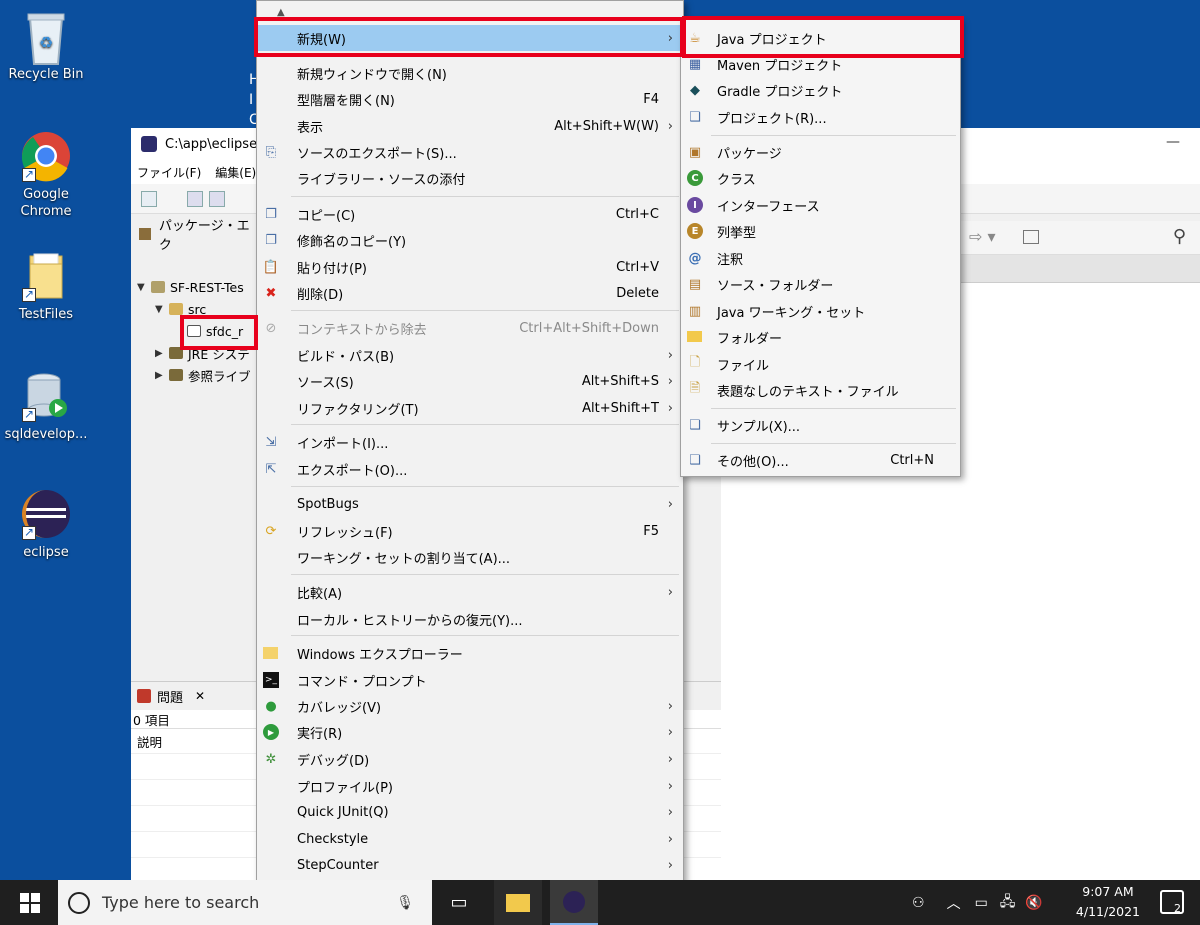 Image resolution: width=1200 pixels, height=925 pixels. Describe the element at coordinates (30, 903) in the screenshot. I see `windows-start-icon` at that location.